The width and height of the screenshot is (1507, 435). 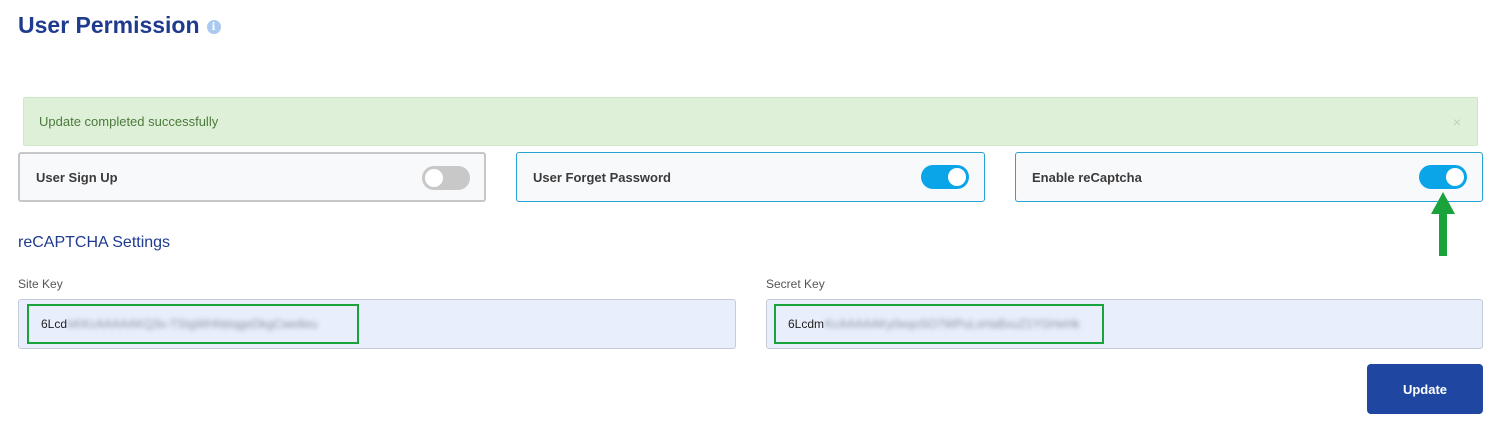 What do you see at coordinates (952, 324) in the screenshot?
I see `secret-key-obscured: KcAAAAAKy0eqoSO7WPuLxHaBxuZ1YGHeHk` at bounding box center [952, 324].